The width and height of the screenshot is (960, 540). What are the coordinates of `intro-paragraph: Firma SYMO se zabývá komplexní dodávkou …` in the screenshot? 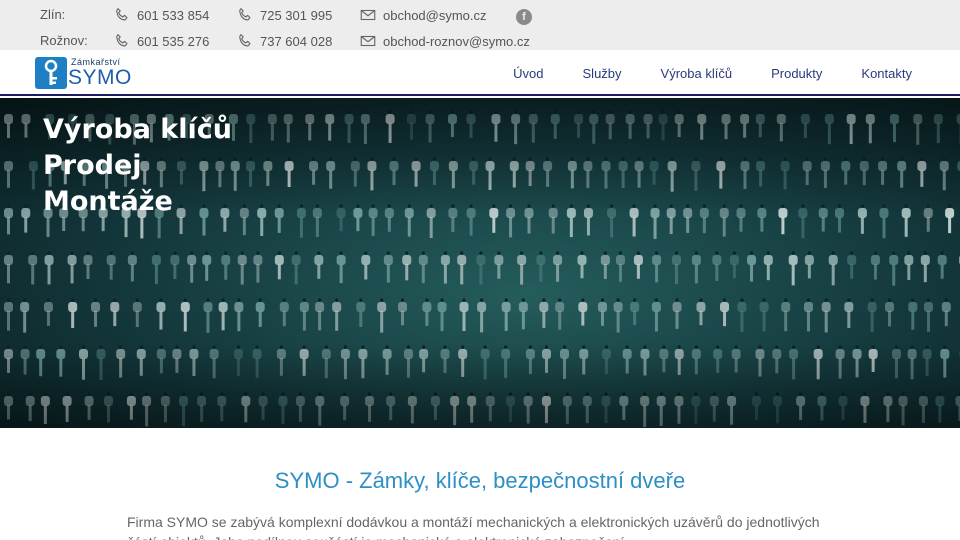 It's located at (473, 527).